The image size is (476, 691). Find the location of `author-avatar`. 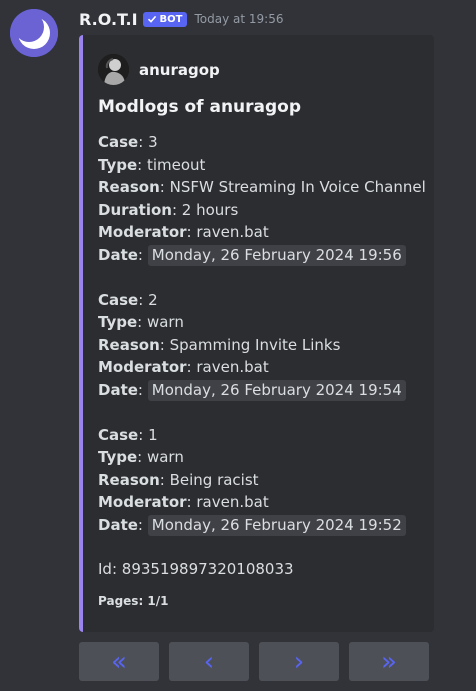

author-avatar is located at coordinates (113, 69).